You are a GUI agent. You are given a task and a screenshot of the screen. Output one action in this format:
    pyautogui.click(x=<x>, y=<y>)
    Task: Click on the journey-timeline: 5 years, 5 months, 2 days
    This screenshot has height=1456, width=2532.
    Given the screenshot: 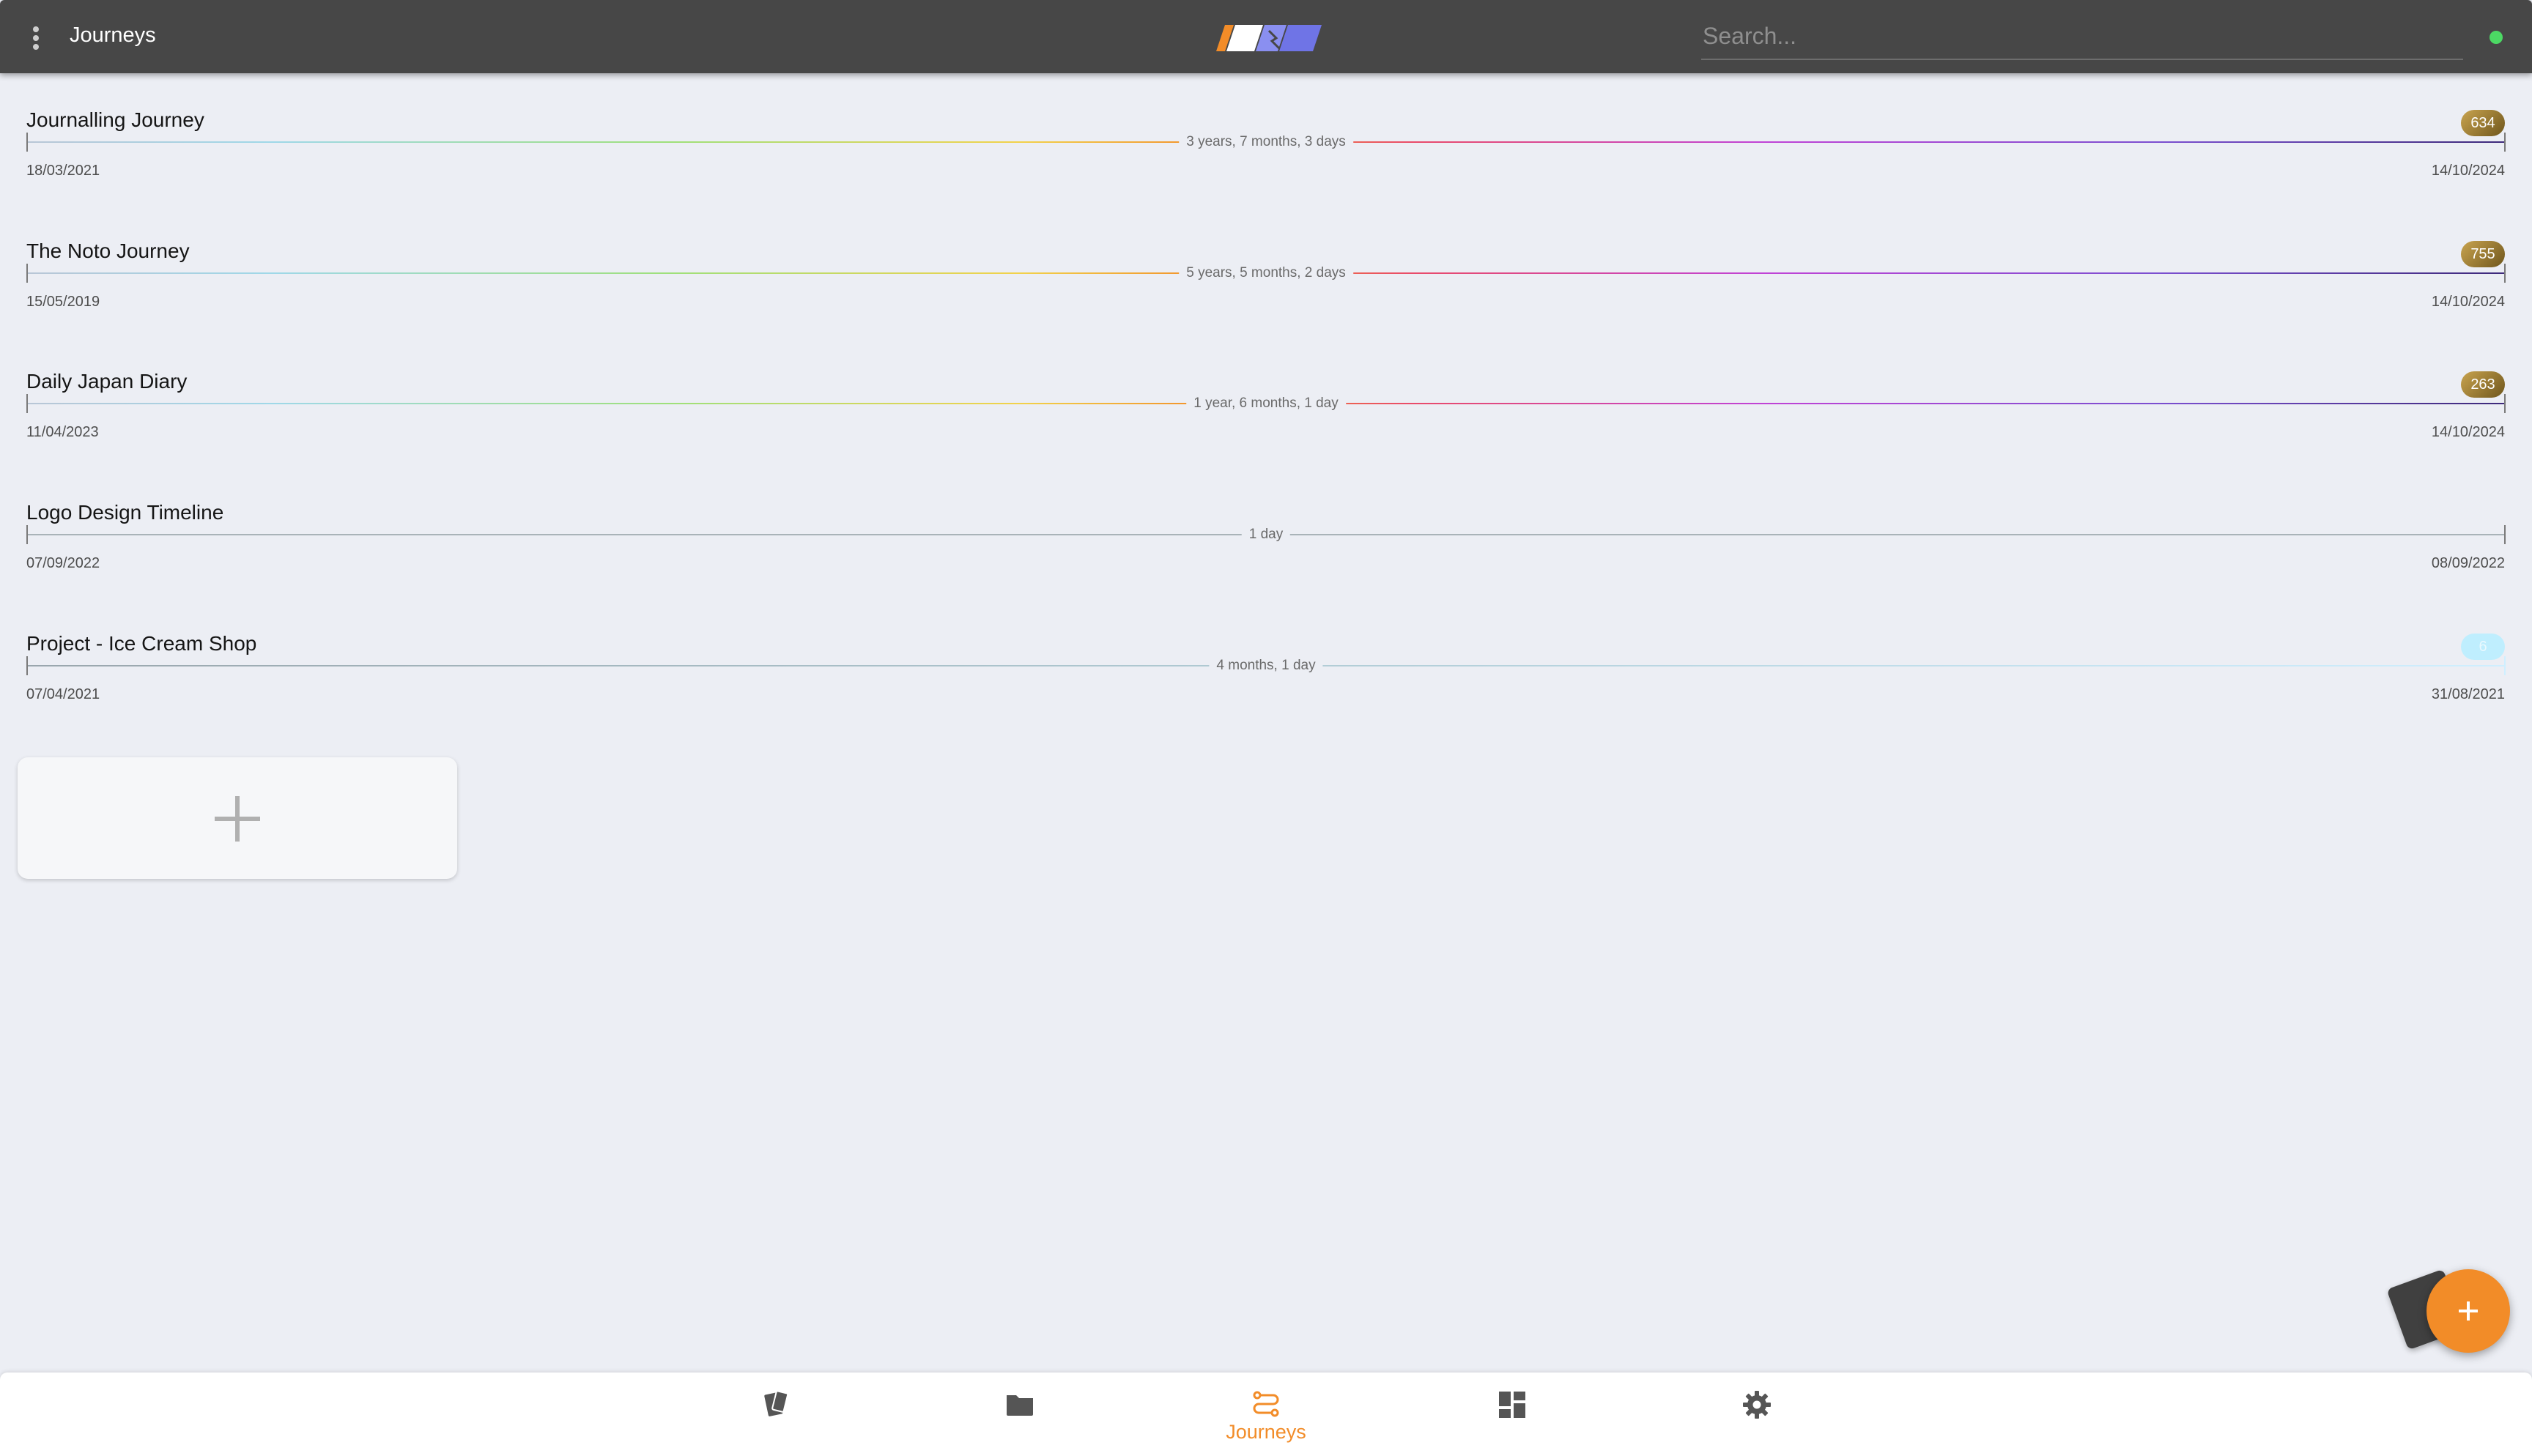 What is the action you would take?
    pyautogui.click(x=1266, y=273)
    